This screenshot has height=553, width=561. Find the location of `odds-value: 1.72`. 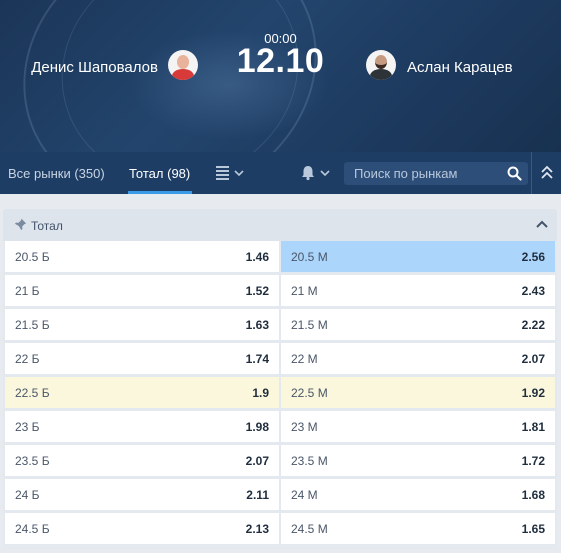

odds-value: 1.72 is located at coordinates (533, 461).